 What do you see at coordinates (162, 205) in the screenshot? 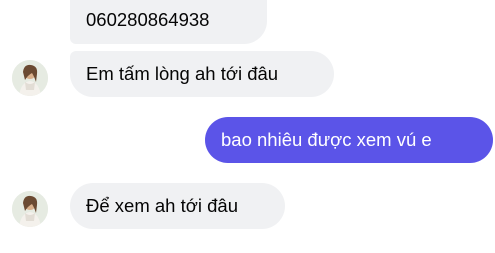
I see `message-text: Để xem ah tới đâu` at bounding box center [162, 205].